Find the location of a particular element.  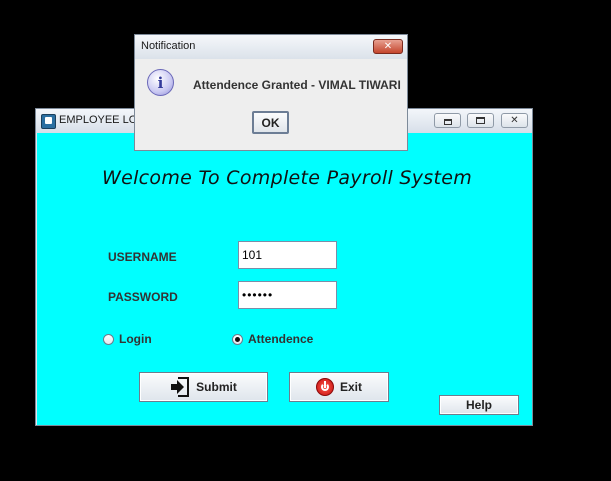

username-input is located at coordinates (287, 255).